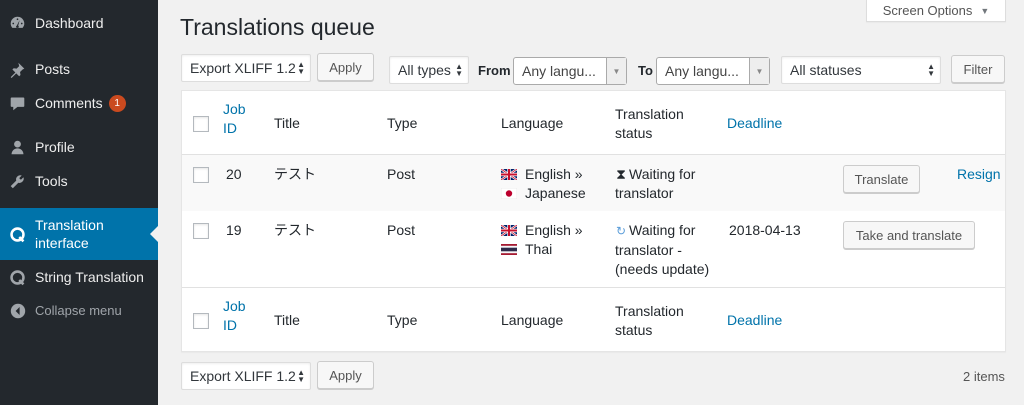  I want to click on translate-button-label: Translate, so click(881, 179).